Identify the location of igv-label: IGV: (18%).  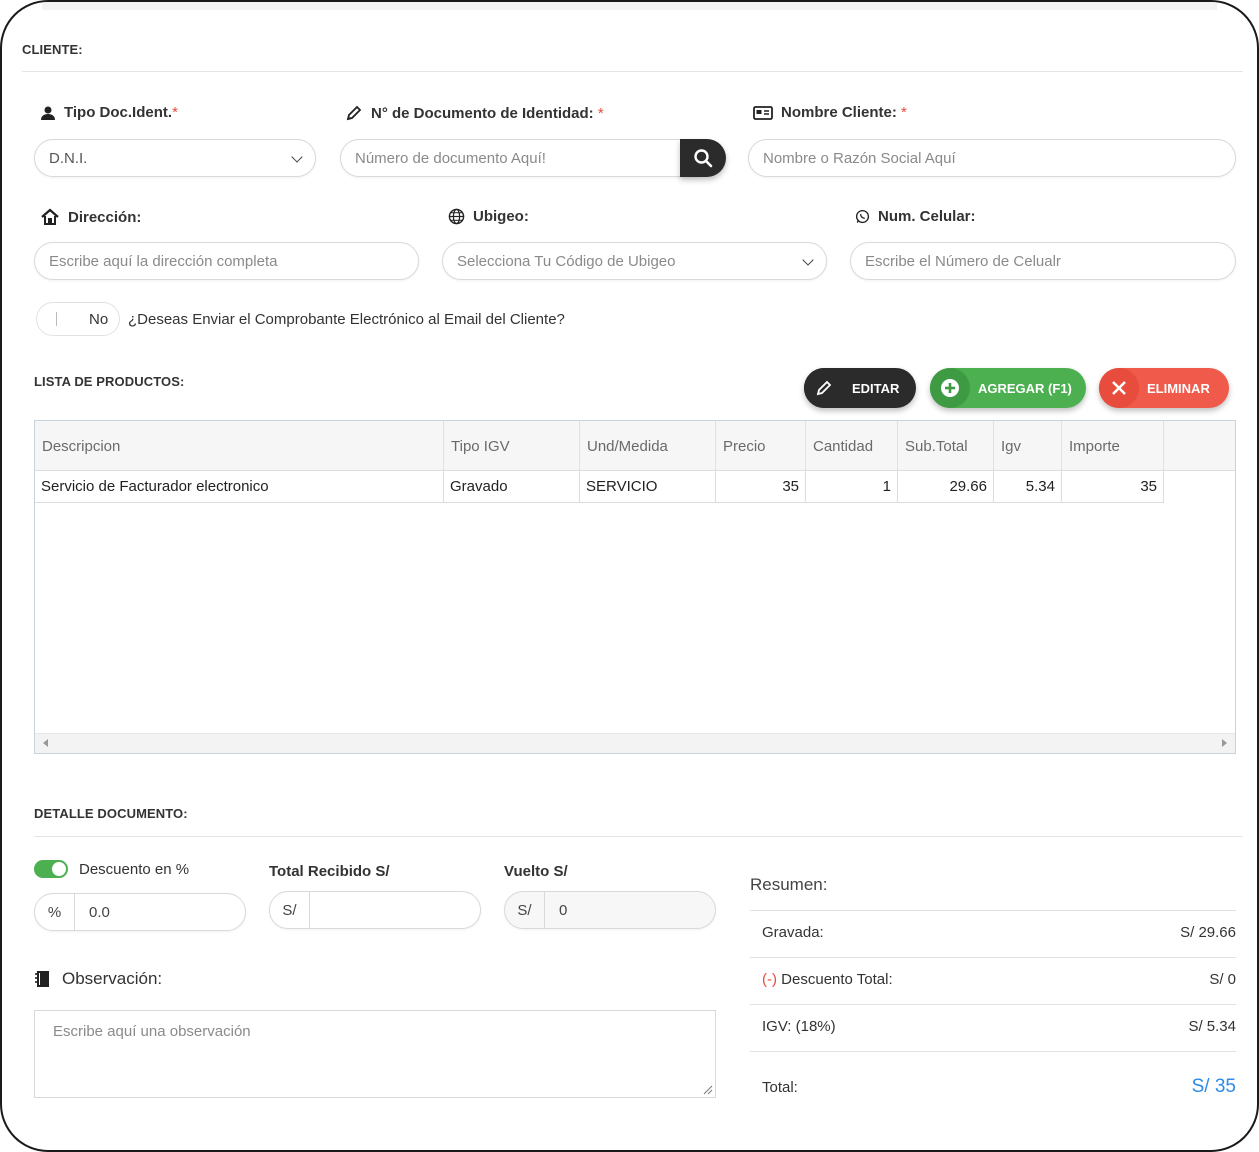
(799, 1026).